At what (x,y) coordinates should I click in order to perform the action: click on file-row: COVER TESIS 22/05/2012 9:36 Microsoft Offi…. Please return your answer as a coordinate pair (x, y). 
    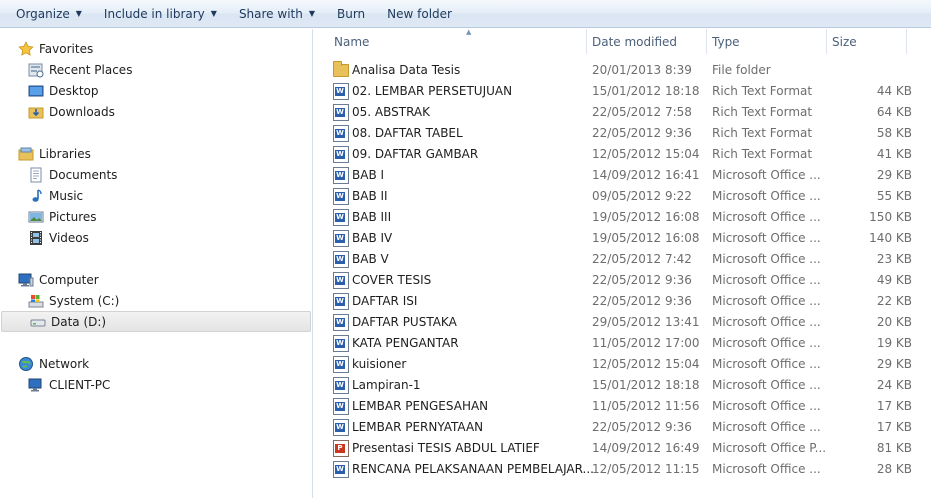
    Looking at the image, I should click on (623, 280).